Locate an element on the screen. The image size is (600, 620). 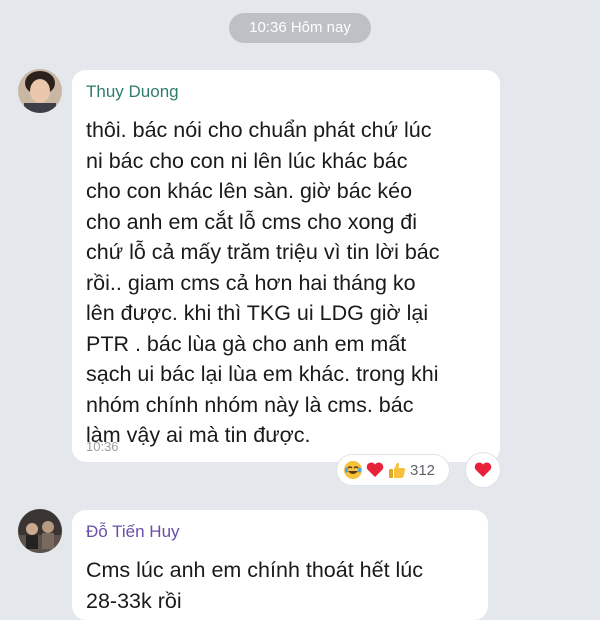
react-button is located at coordinates (483, 470).